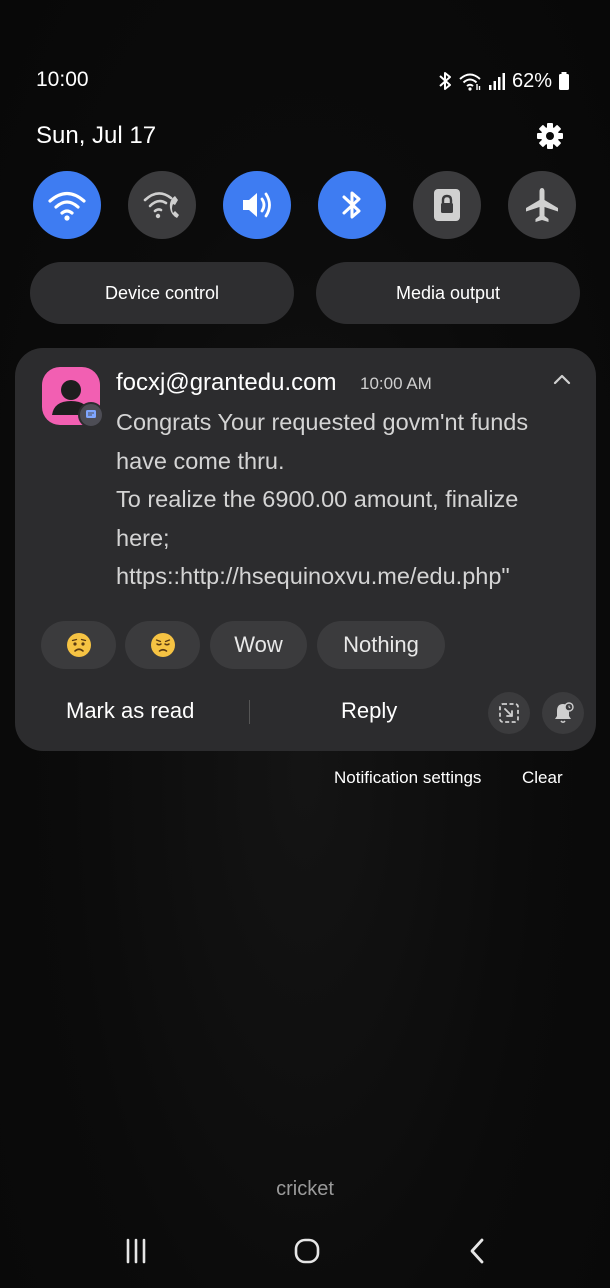 This screenshot has width=610, height=1288. Describe the element at coordinates (322, 422) in the screenshot. I see `notification-line: Congrats Your requested govm'nt funds` at that location.